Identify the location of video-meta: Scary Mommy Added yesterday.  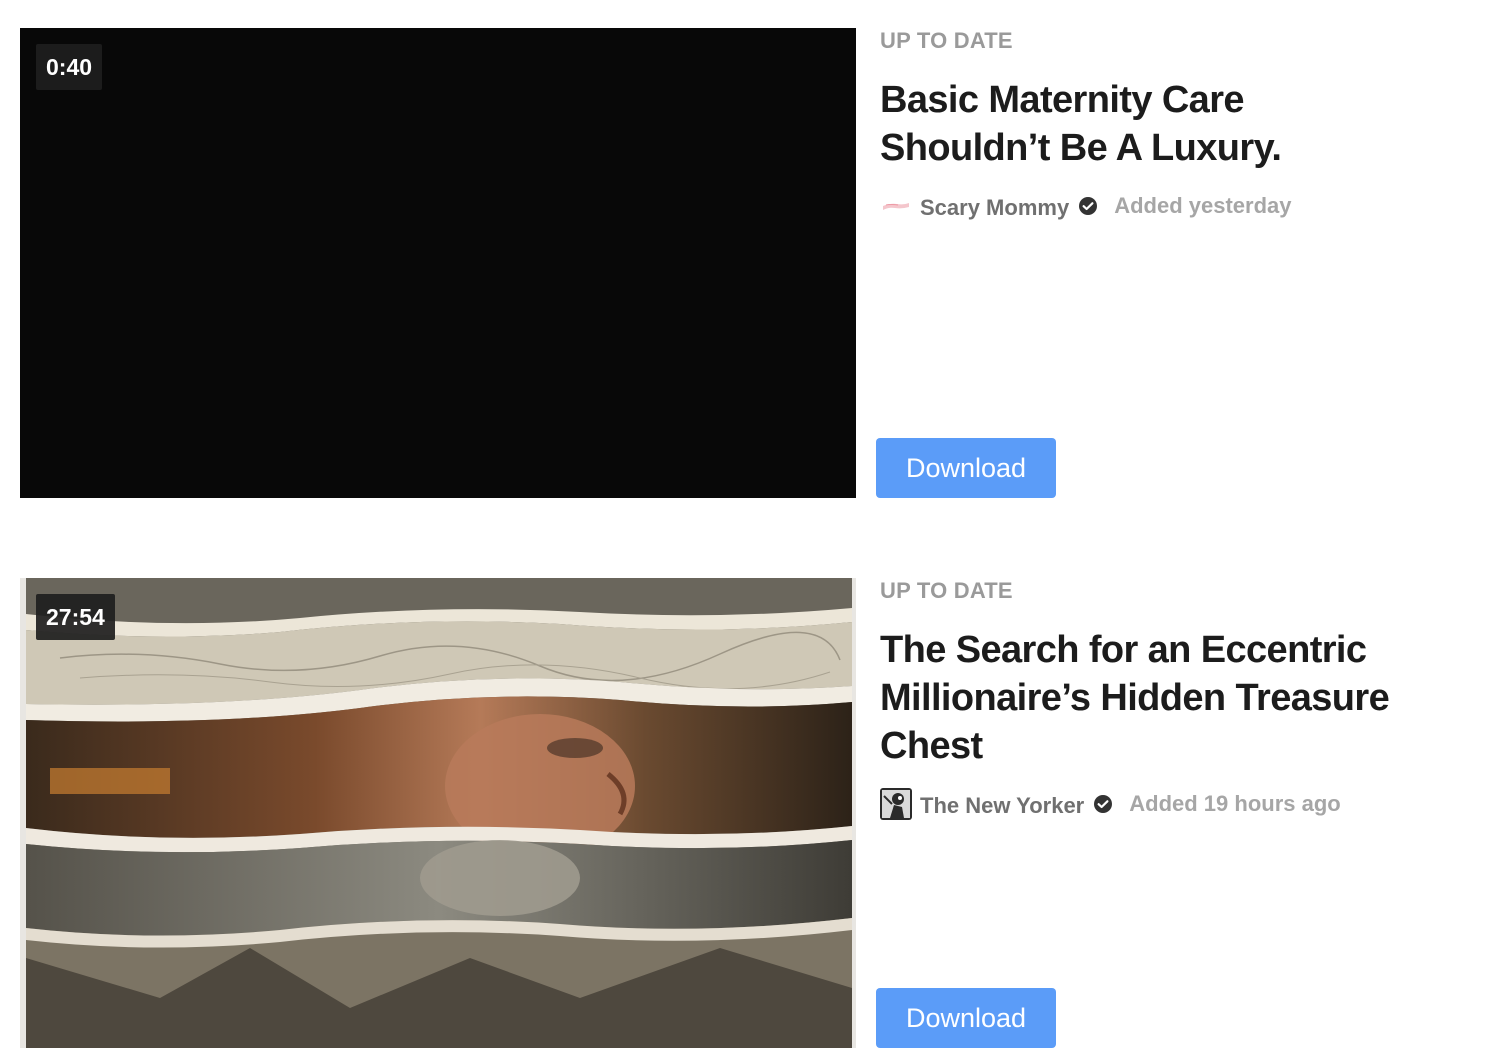
(1085, 206).